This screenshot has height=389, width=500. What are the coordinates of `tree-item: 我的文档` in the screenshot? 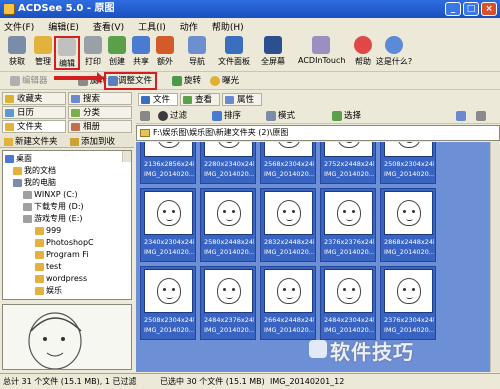 It's located at (34, 170).